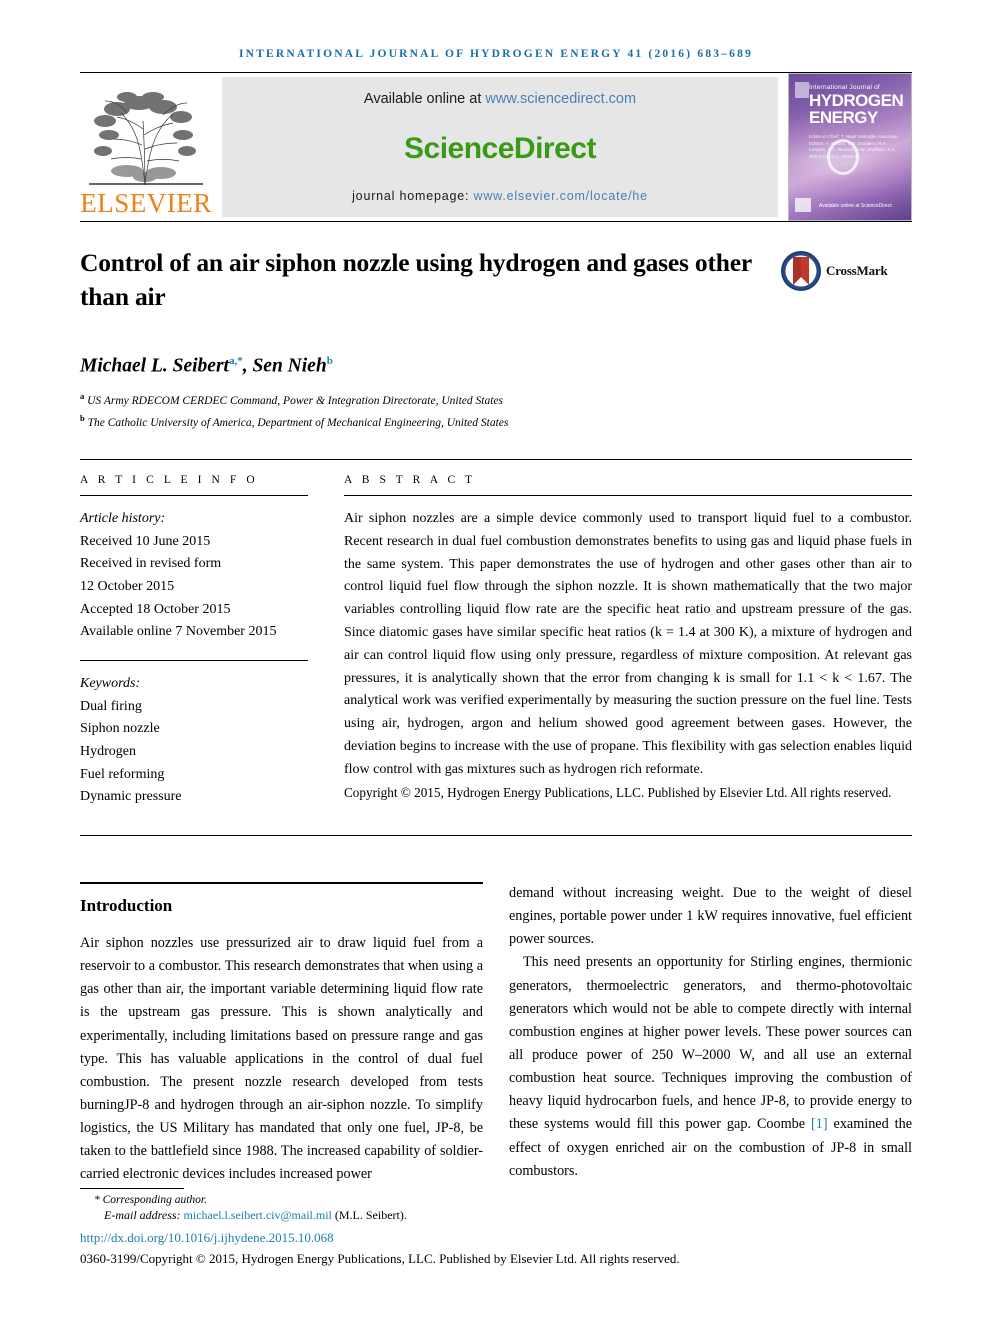 This screenshot has height=1323, width=992. What do you see at coordinates (235, 360) in the screenshot?
I see `author-marks-1: a,*` at bounding box center [235, 360].